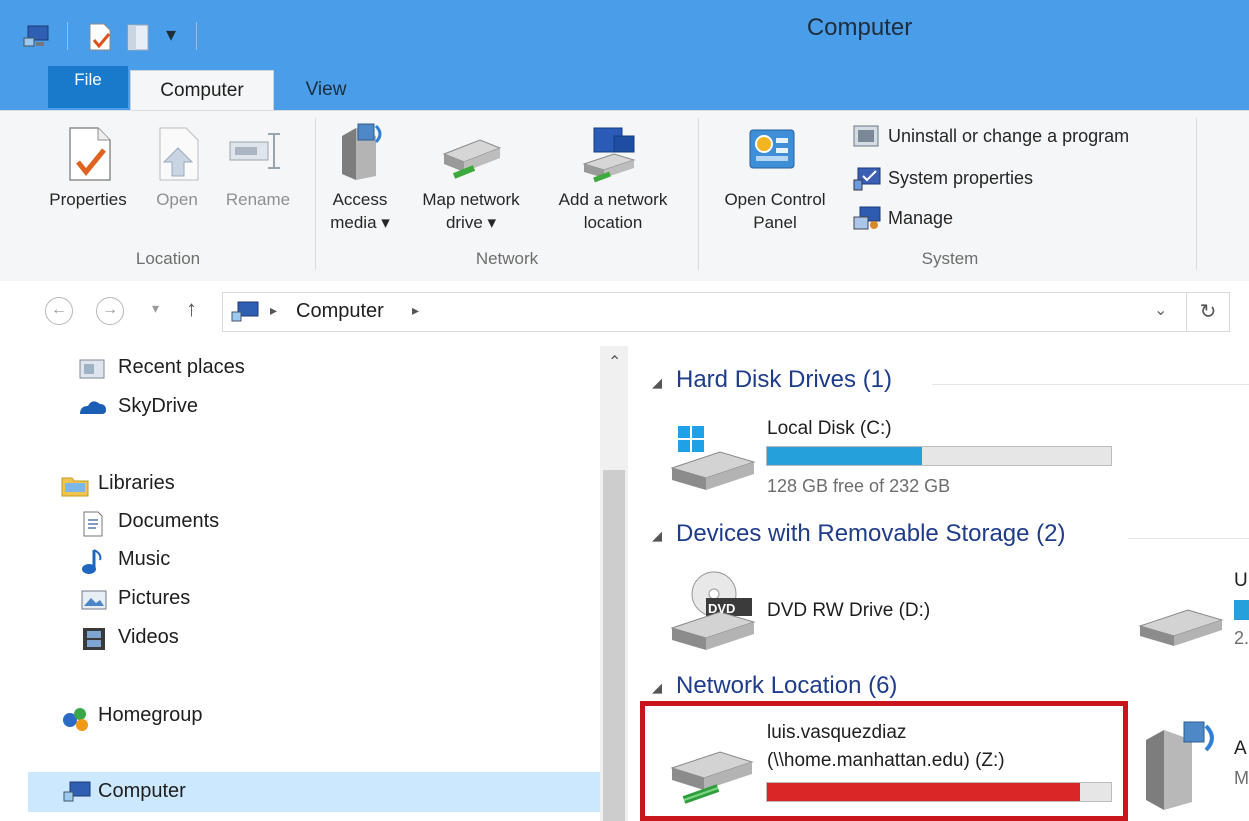 This screenshot has height=821, width=1249. Describe the element at coordinates (88, 87) in the screenshot. I see `tab-file: File` at that location.